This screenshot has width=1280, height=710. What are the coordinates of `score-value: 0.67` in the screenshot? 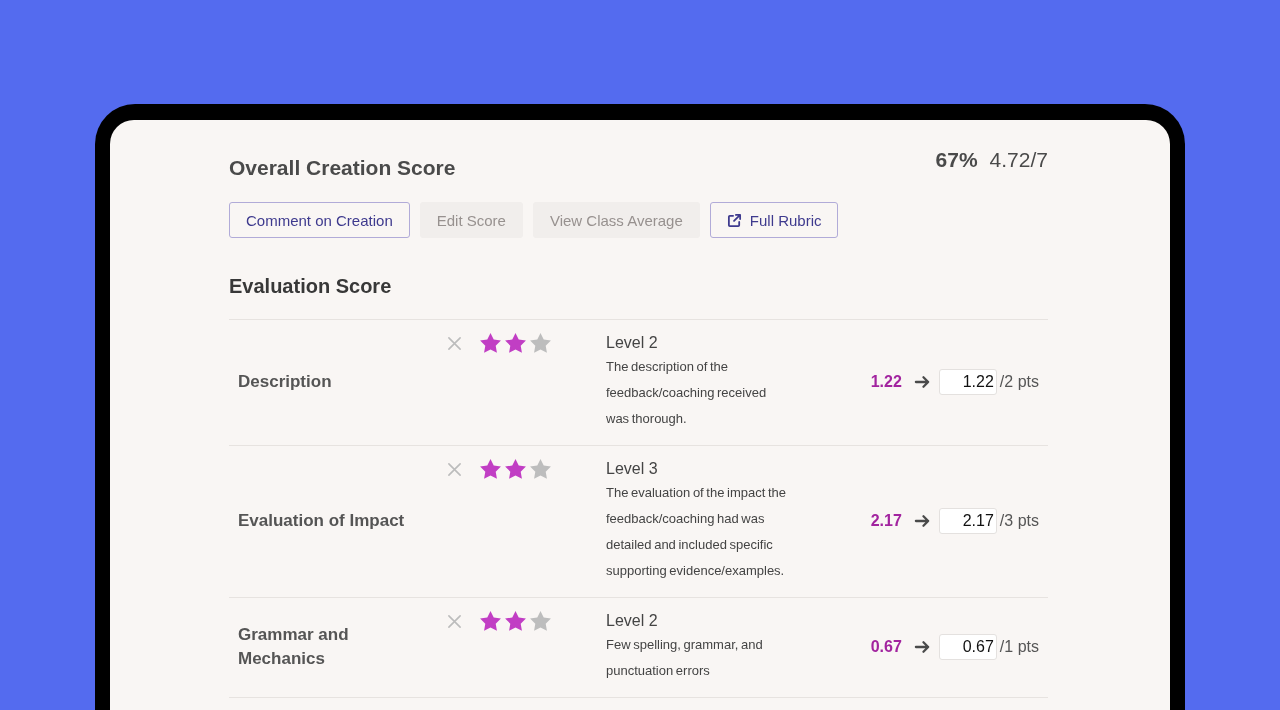 It's located at (886, 647).